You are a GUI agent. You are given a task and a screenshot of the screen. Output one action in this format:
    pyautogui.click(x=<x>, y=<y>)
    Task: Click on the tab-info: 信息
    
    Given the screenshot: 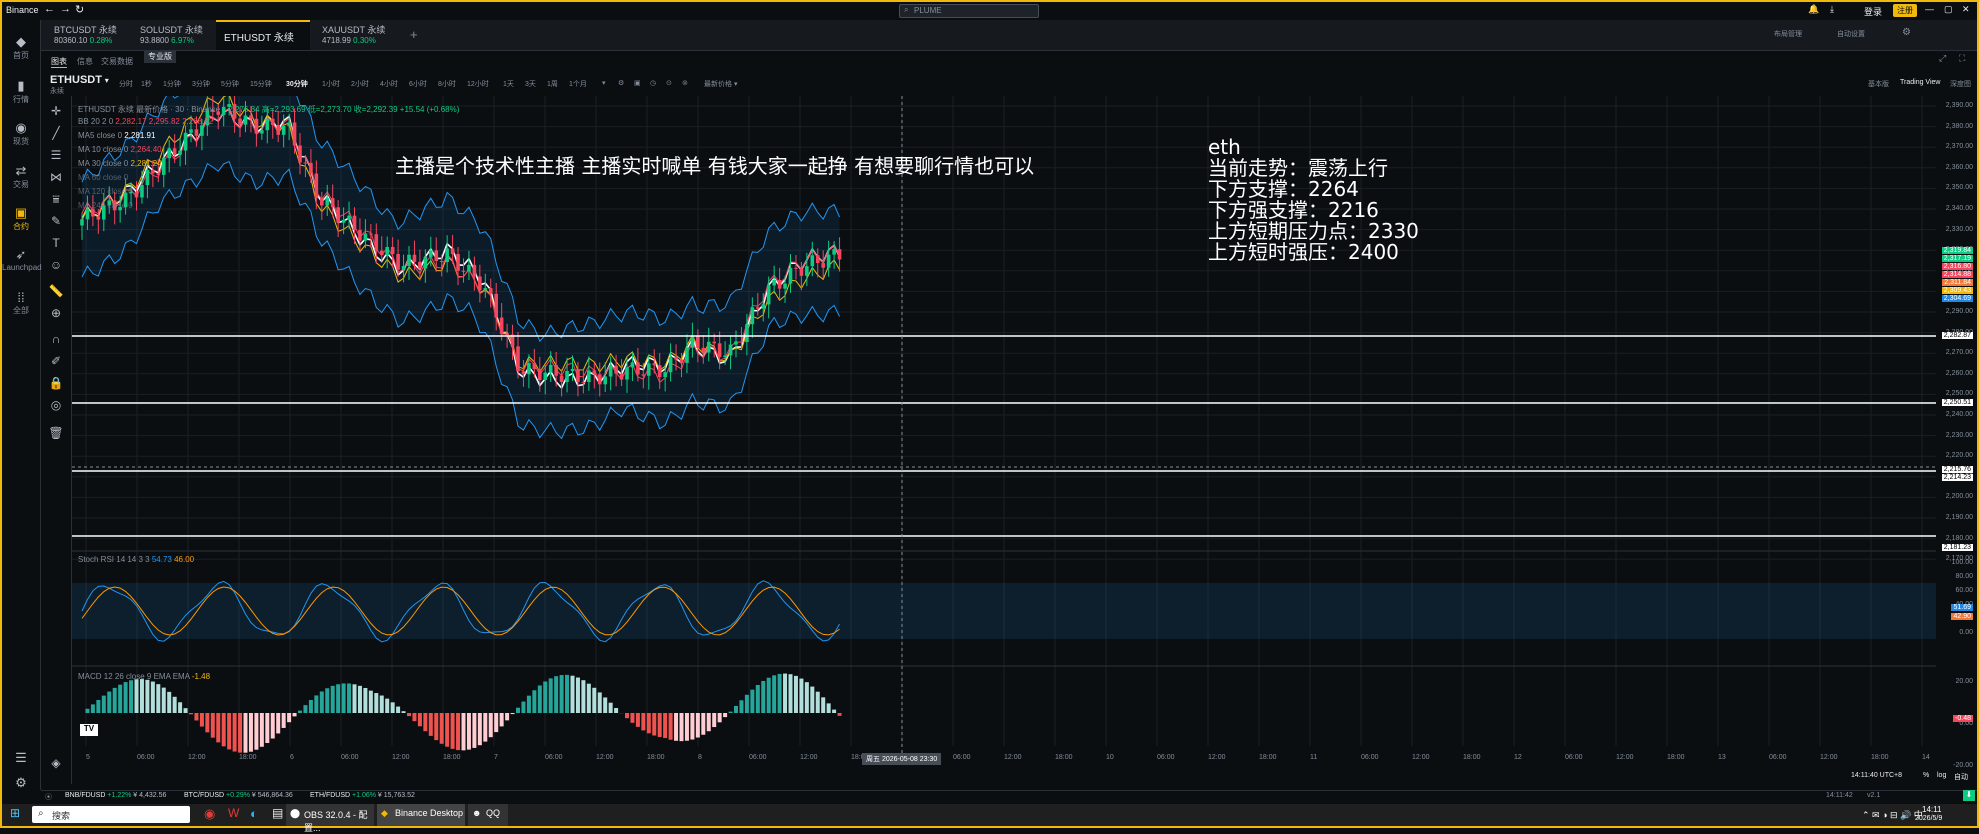 What is the action you would take?
    pyautogui.click(x=85, y=61)
    